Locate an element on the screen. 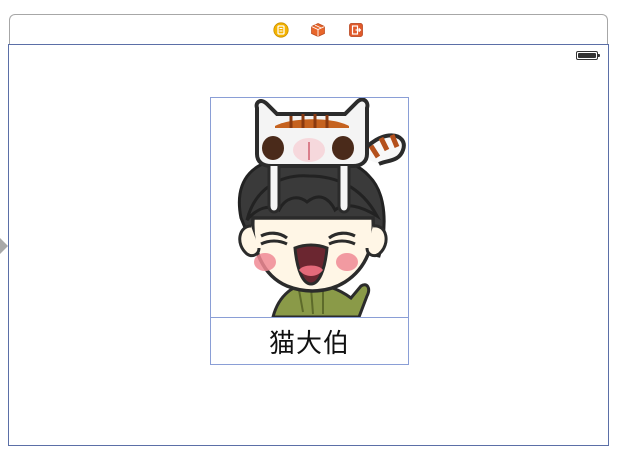  battery-level-fill is located at coordinates (587, 55).